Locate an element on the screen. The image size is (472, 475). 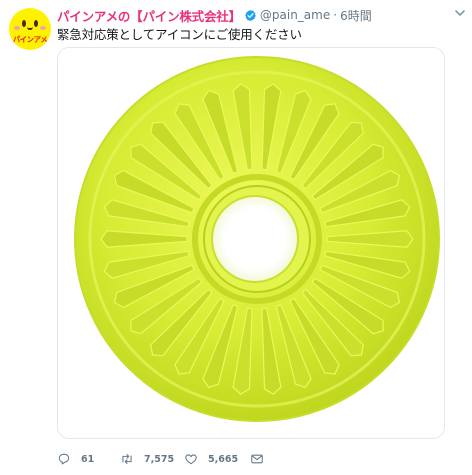
direct-message-button is located at coordinates (260, 459).